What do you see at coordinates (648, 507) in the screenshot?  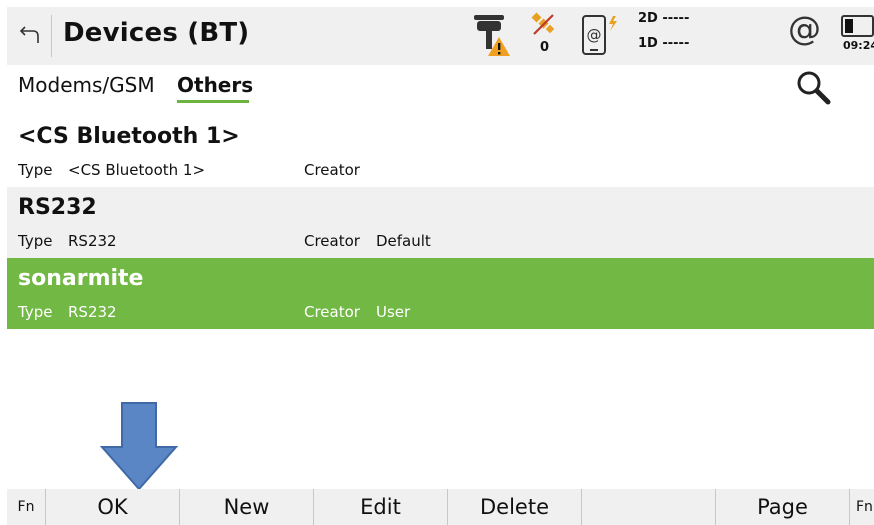 I see `empty-softkey` at bounding box center [648, 507].